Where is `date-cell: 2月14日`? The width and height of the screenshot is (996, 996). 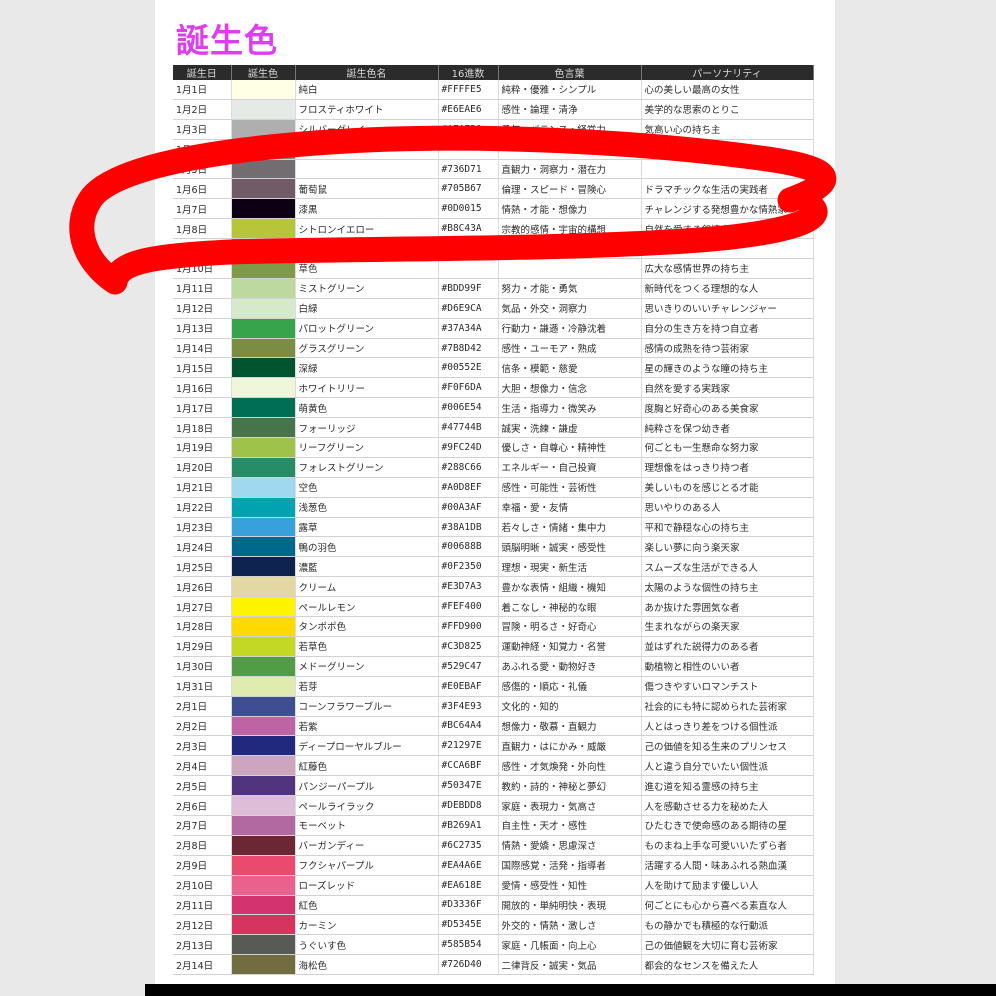
date-cell: 2月14日 is located at coordinates (202, 965).